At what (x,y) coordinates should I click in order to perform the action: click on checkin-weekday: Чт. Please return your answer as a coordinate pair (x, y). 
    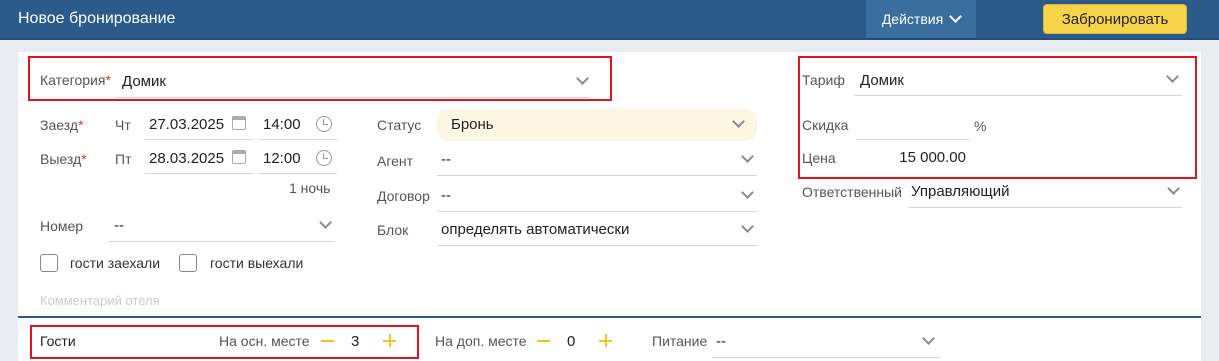
    Looking at the image, I should click on (123, 125).